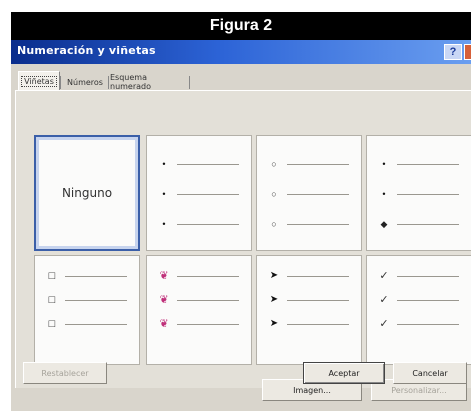 The height and width of the screenshot is (411, 471). I want to click on reset-button-label: Restablecer, so click(65, 373).